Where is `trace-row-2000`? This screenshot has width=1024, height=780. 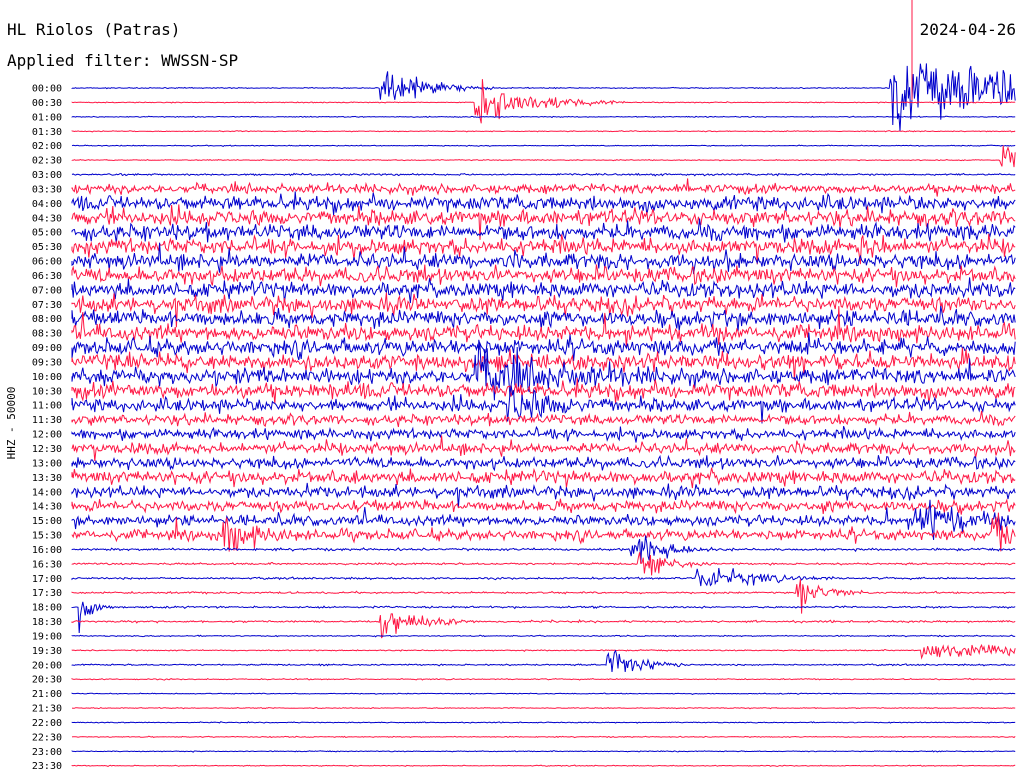 trace-row-2000 is located at coordinates (543, 661).